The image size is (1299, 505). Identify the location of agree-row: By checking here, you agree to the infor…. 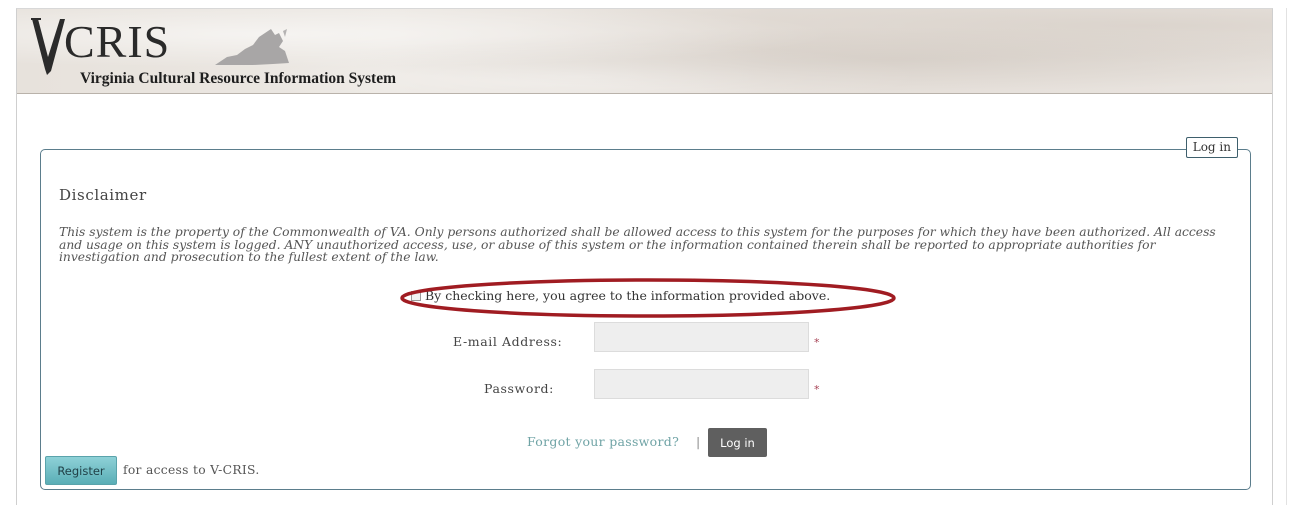
(620, 295).